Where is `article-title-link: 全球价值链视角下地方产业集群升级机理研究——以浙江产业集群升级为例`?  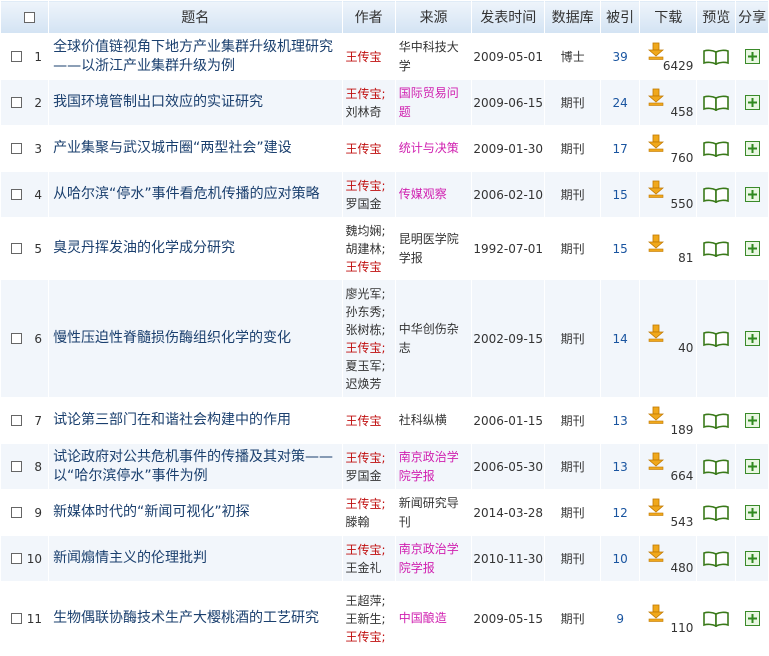
article-title-link: 全球价值链视角下地方产业集群升级机理研究——以浙江产业集群升级为例 is located at coordinates (195, 56).